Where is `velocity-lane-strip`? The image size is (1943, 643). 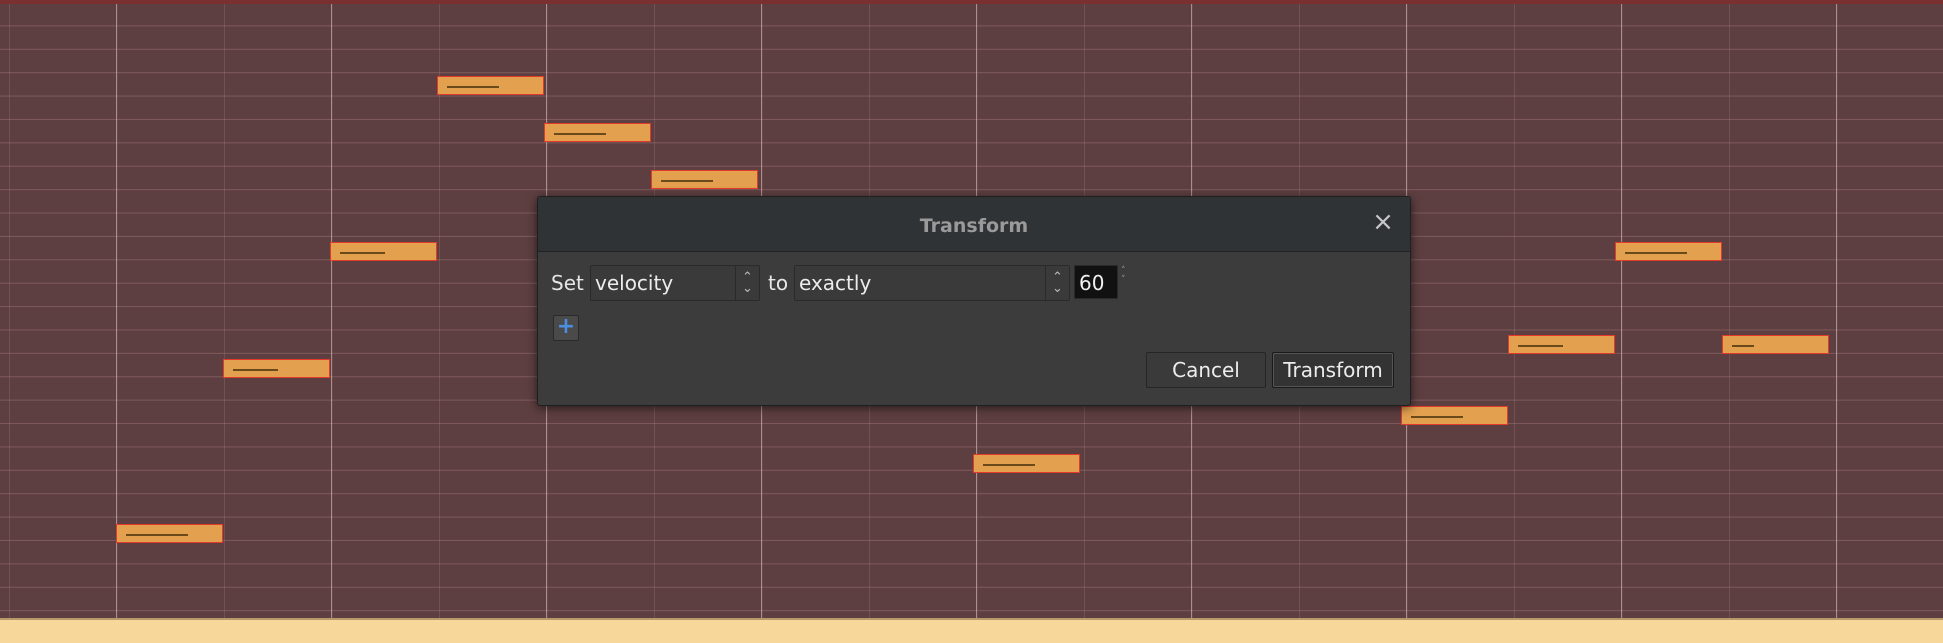
velocity-lane-strip is located at coordinates (971, 630).